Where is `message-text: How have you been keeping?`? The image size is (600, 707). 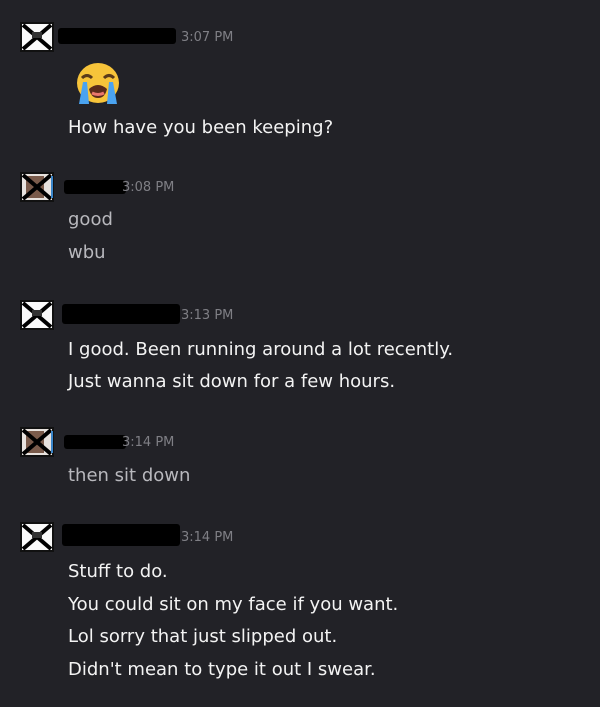 message-text: How have you been keeping? is located at coordinates (201, 127).